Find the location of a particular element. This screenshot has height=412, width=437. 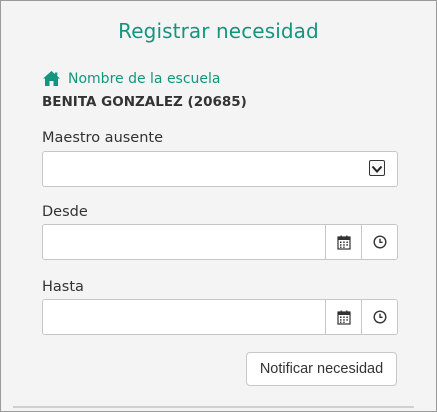

from-date-input is located at coordinates (184, 242).